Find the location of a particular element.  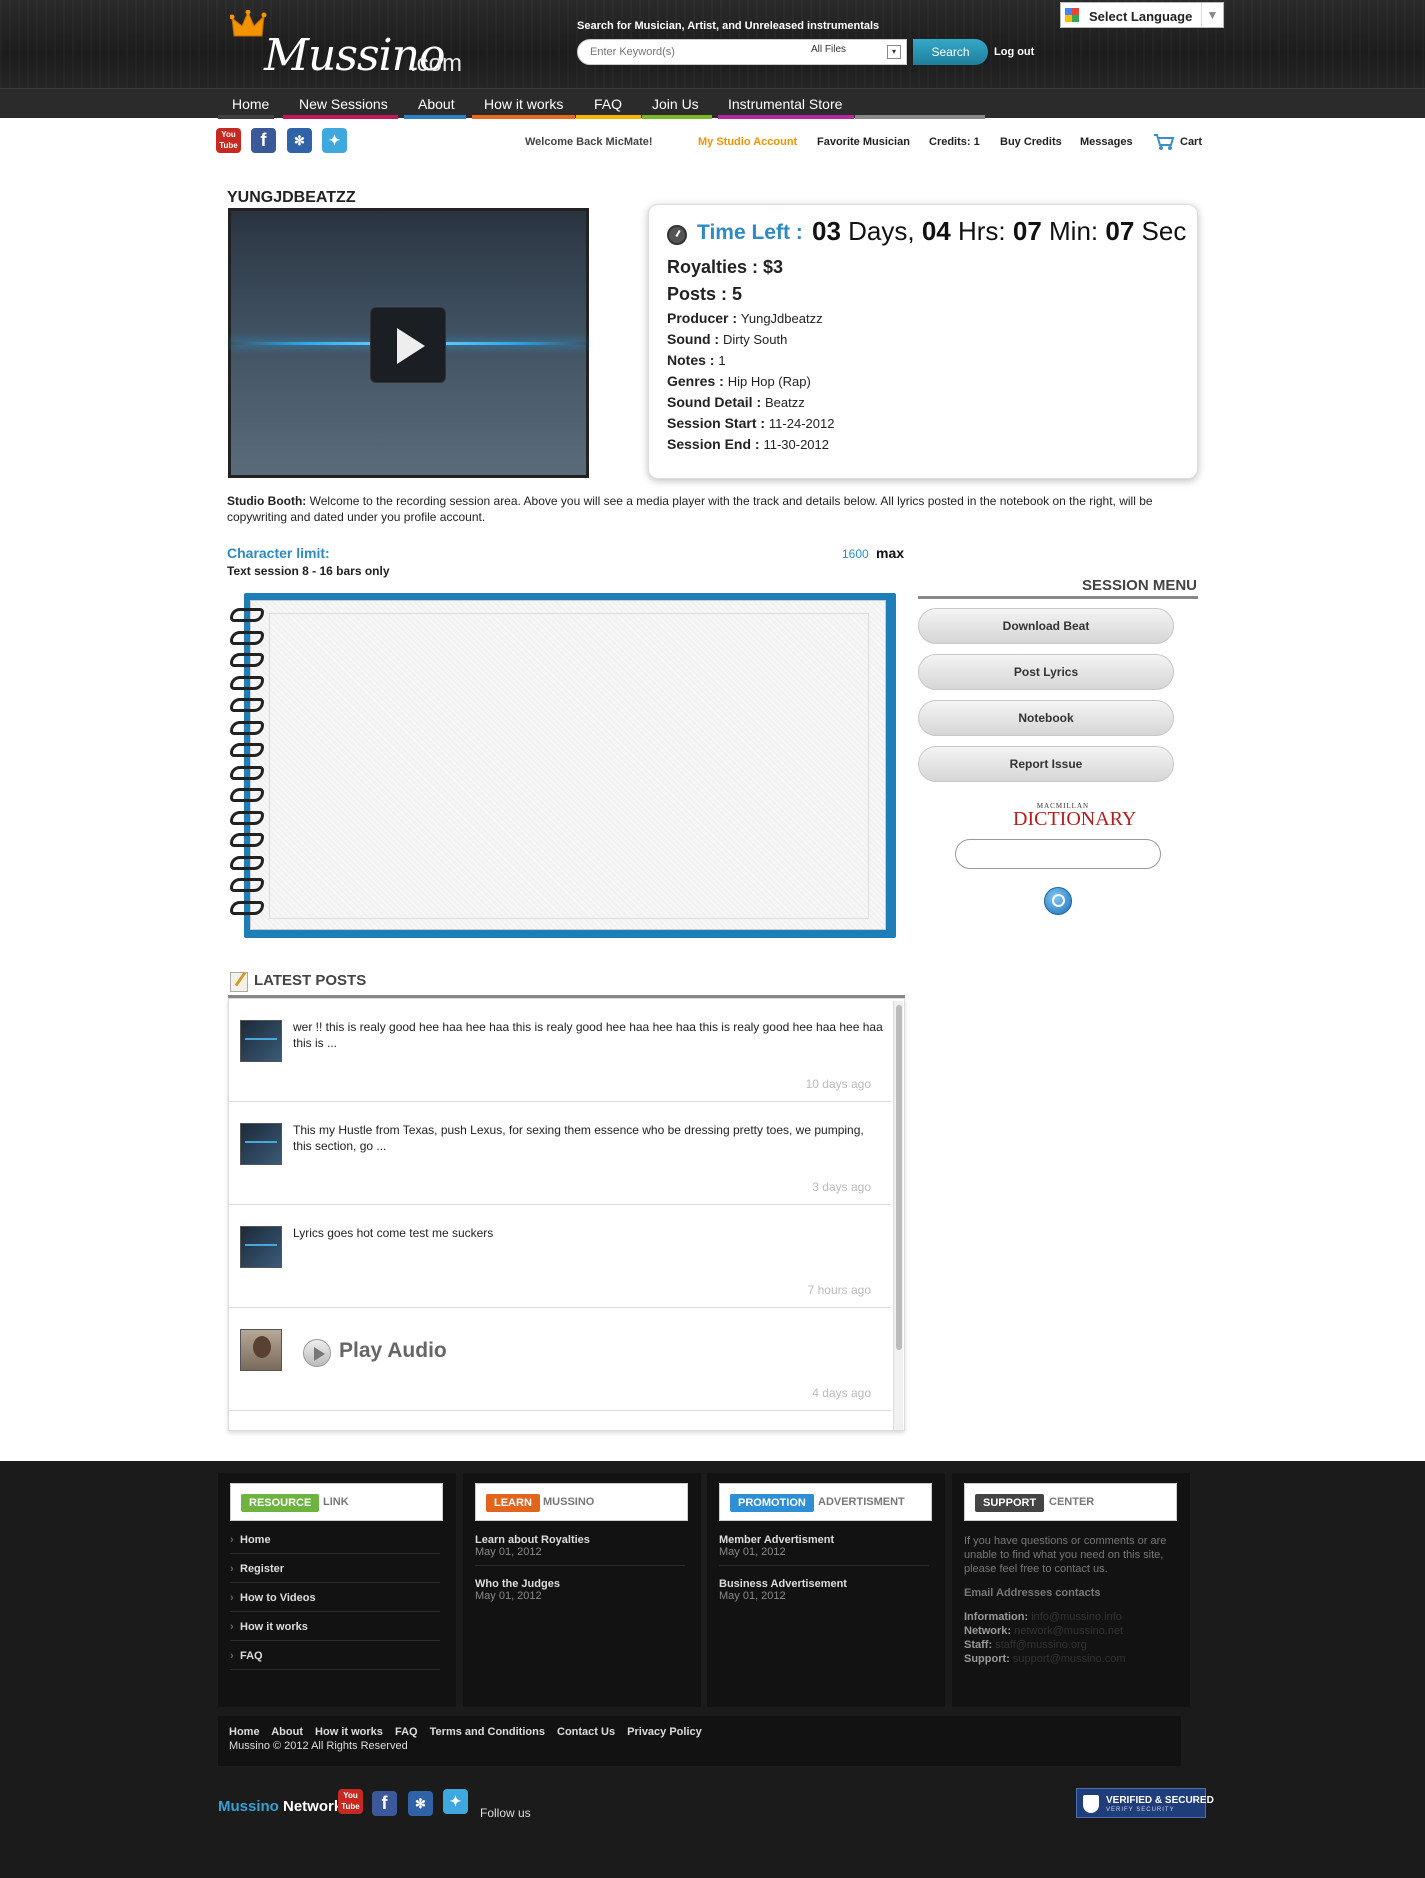

nav-label: Home is located at coordinates (251, 104).